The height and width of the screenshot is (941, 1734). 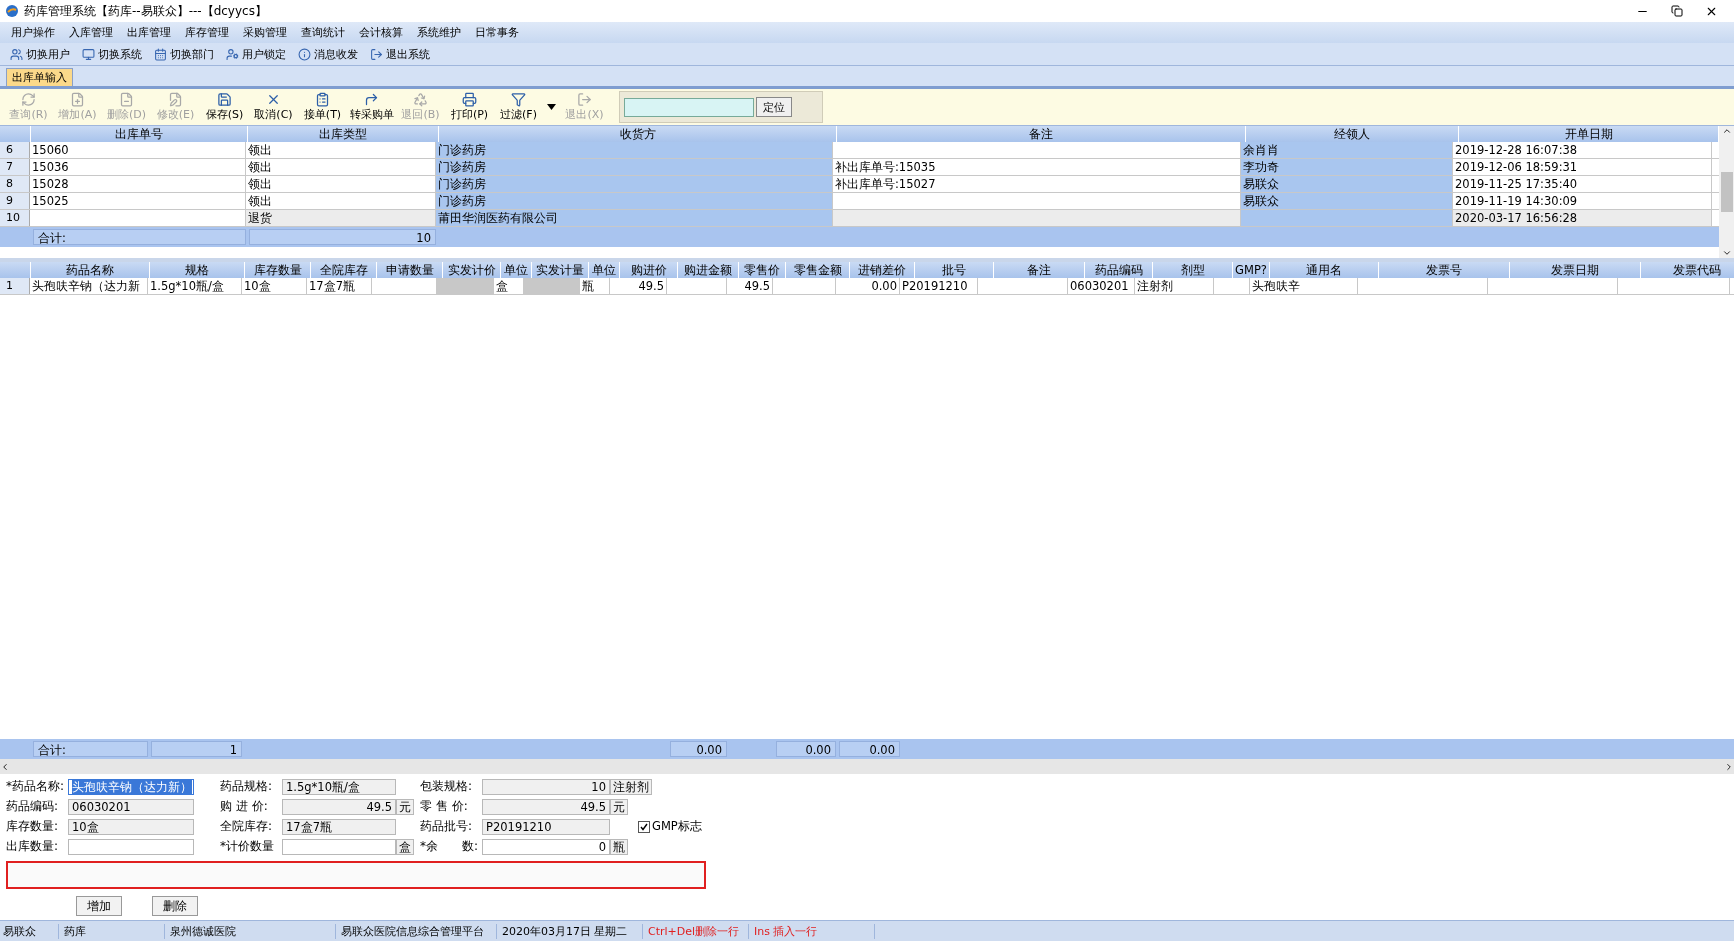 I want to click on status-text: 药库, so click(x=113, y=931).